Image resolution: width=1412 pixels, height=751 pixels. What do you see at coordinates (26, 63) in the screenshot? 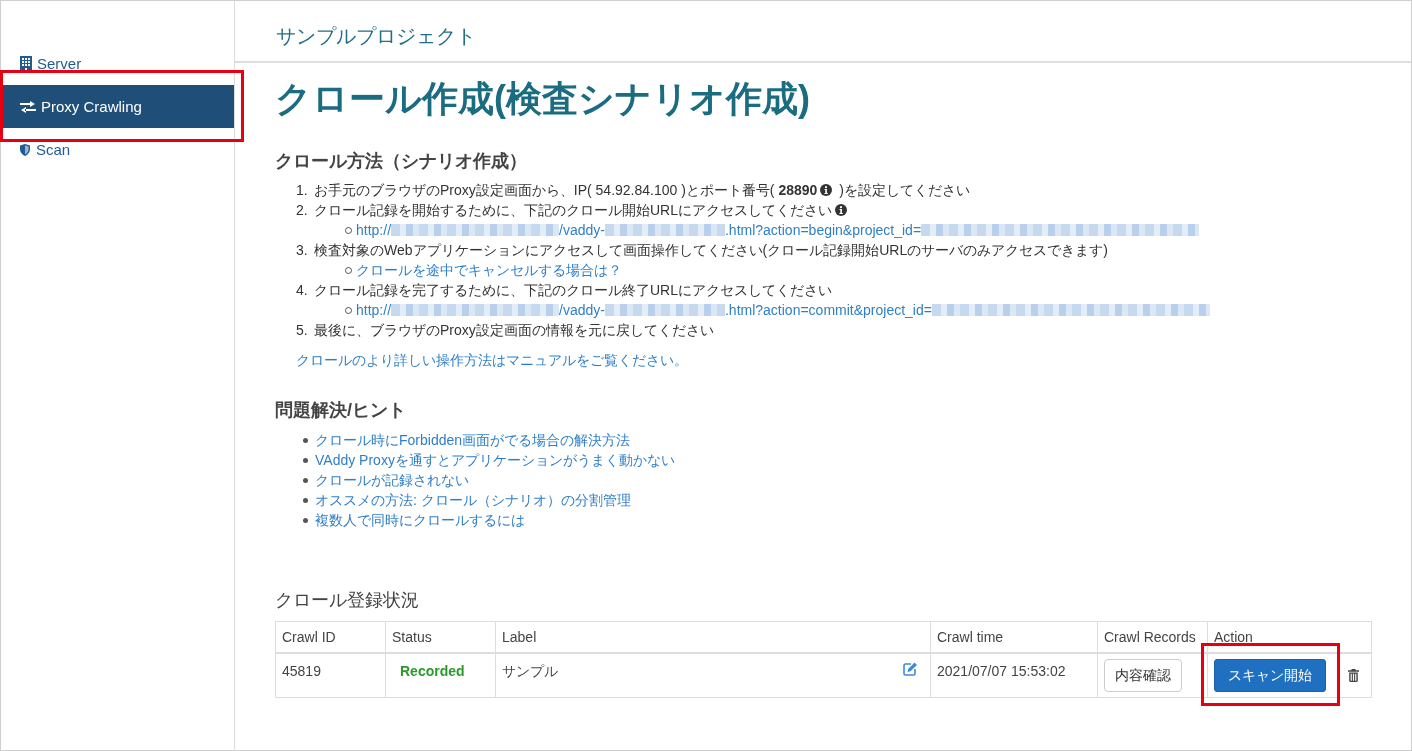
I see `building-icon` at bounding box center [26, 63].